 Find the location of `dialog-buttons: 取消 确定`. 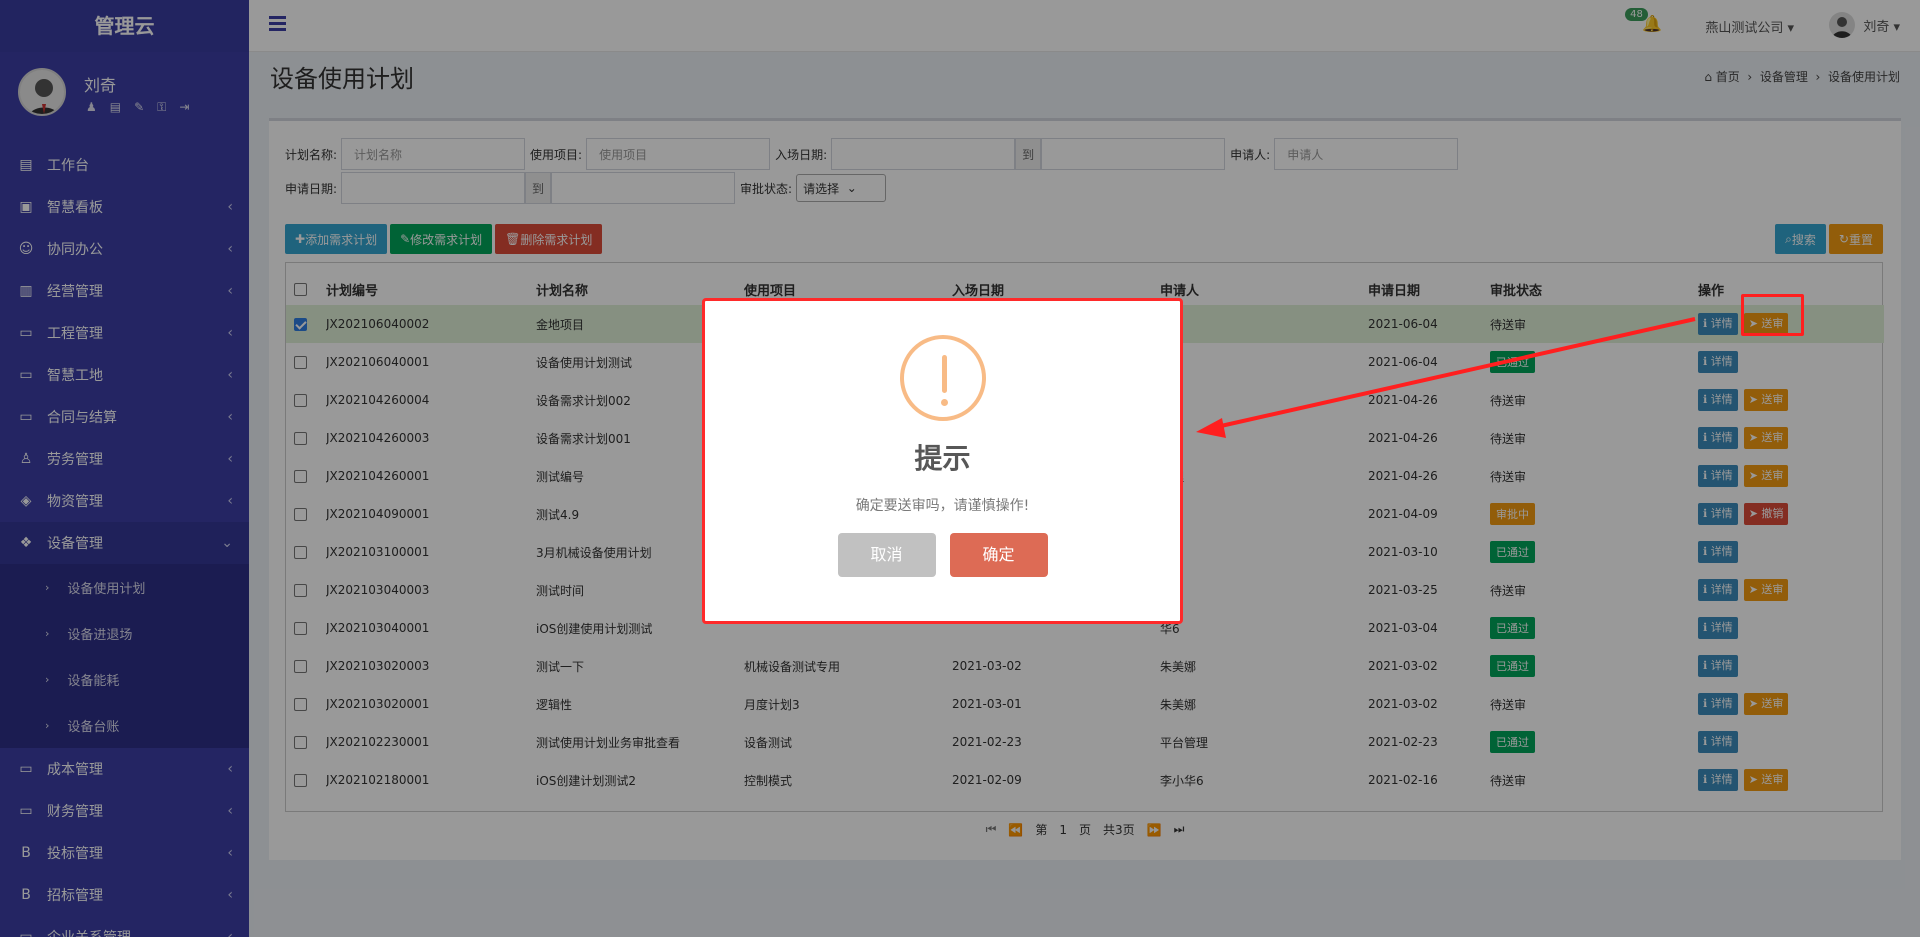

dialog-buttons: 取消 确定 is located at coordinates (942, 555).